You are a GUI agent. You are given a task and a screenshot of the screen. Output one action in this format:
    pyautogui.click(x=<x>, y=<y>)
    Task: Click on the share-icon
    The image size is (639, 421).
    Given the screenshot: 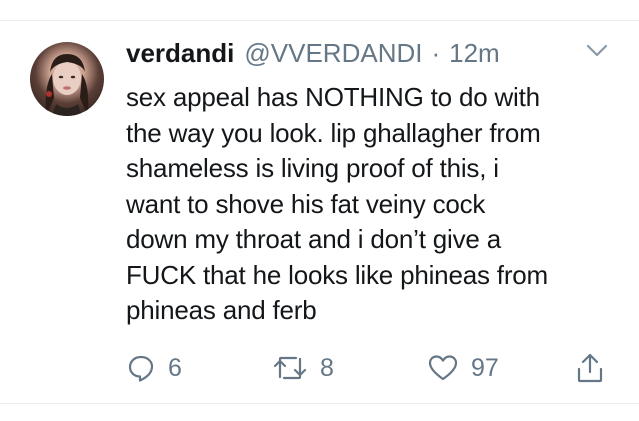 What is the action you would take?
    pyautogui.click(x=590, y=368)
    